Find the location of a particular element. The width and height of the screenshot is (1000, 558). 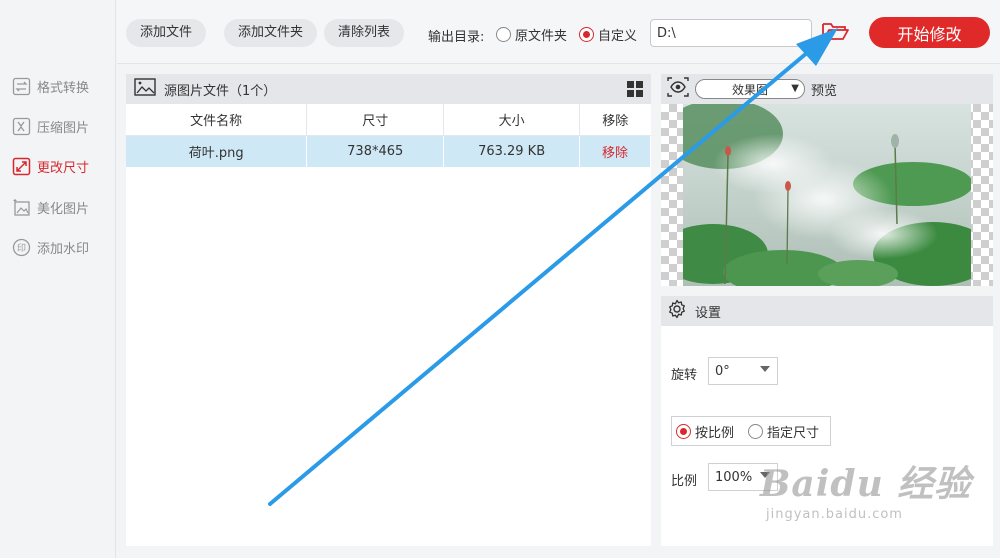

sidebar: 格式转换 压缩图片 更改尺寸 美化图片 印 添加水印 is located at coordinates (58, 279).